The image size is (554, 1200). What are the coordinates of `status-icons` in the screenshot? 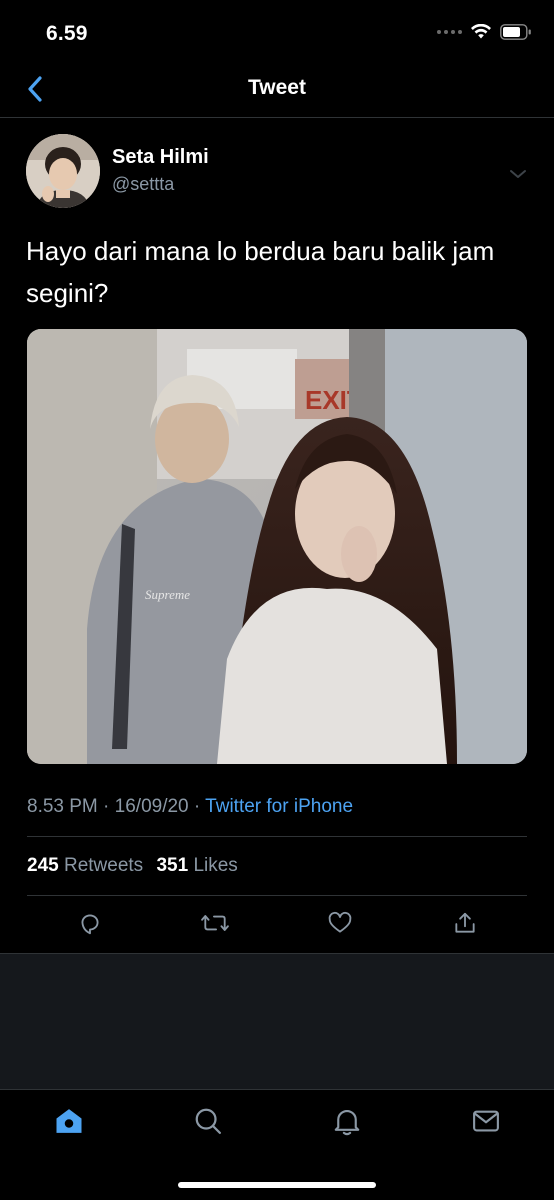 It's located at (484, 32).